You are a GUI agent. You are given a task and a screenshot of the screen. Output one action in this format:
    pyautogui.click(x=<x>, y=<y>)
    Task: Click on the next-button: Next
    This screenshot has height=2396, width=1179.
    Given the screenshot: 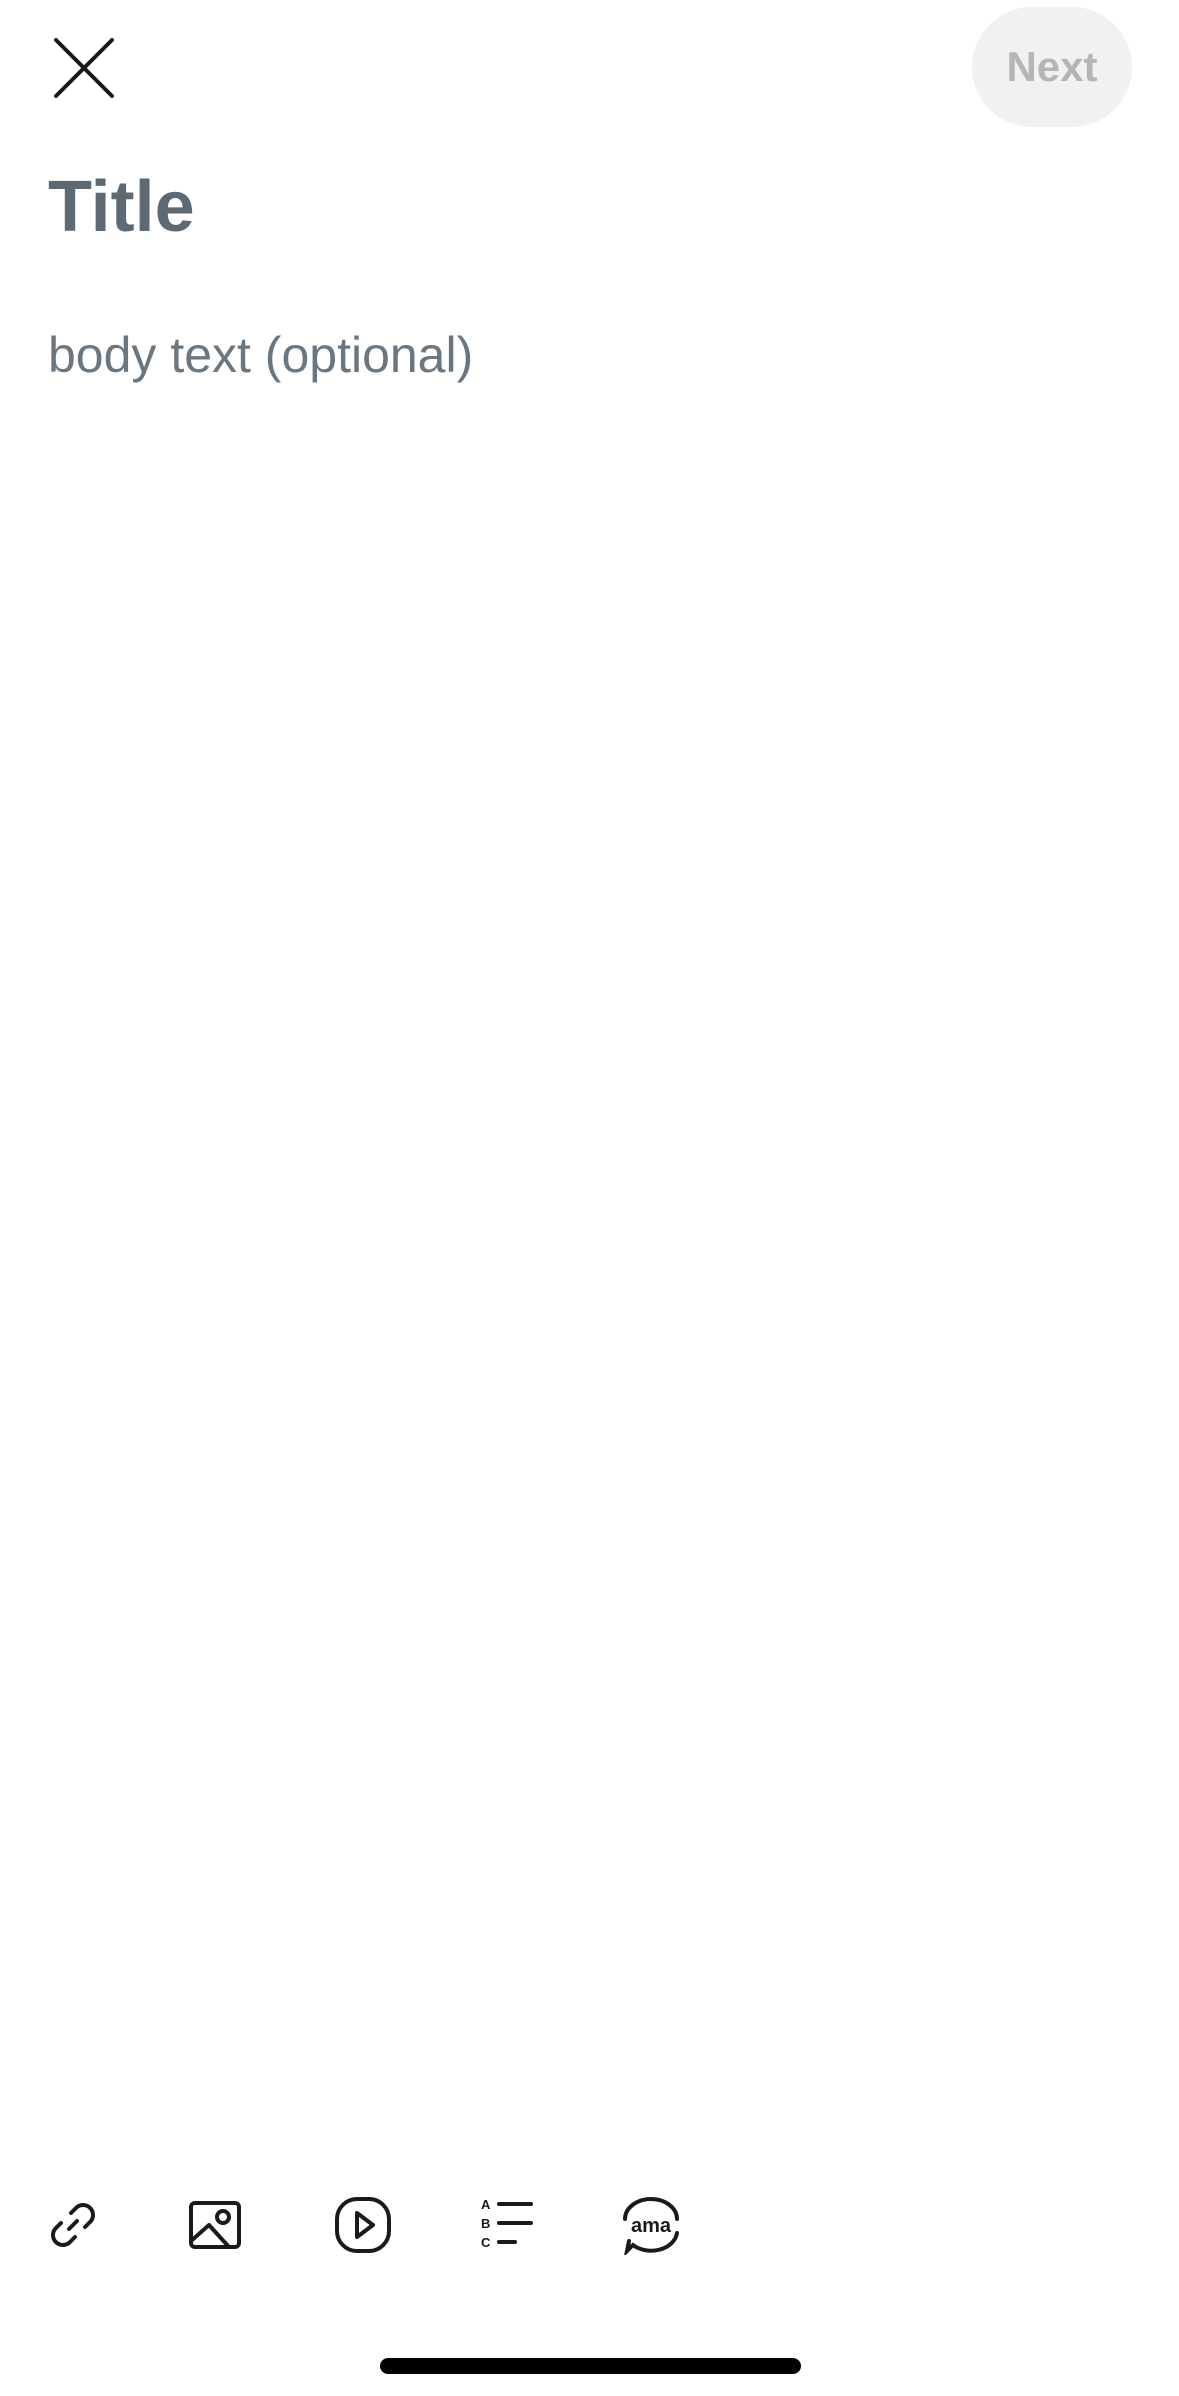 What is the action you would take?
    pyautogui.click(x=1052, y=67)
    